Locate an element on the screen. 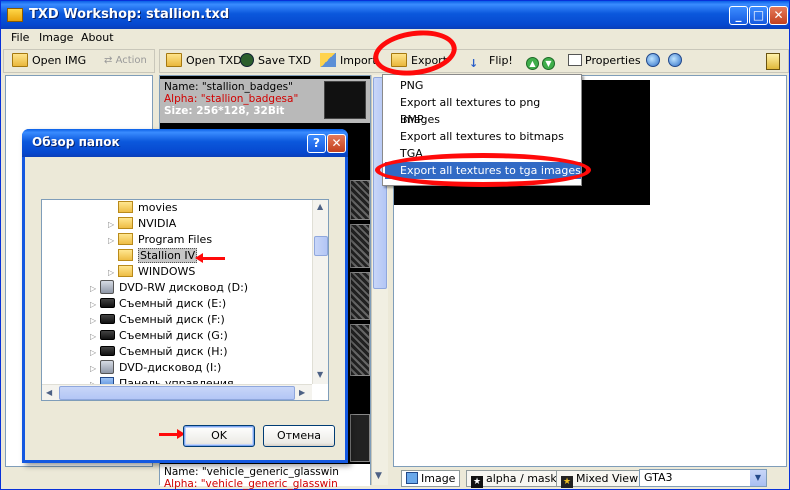 Image resolution: width=790 pixels, height=490 pixels. minimize-button: _ is located at coordinates (738, 15).